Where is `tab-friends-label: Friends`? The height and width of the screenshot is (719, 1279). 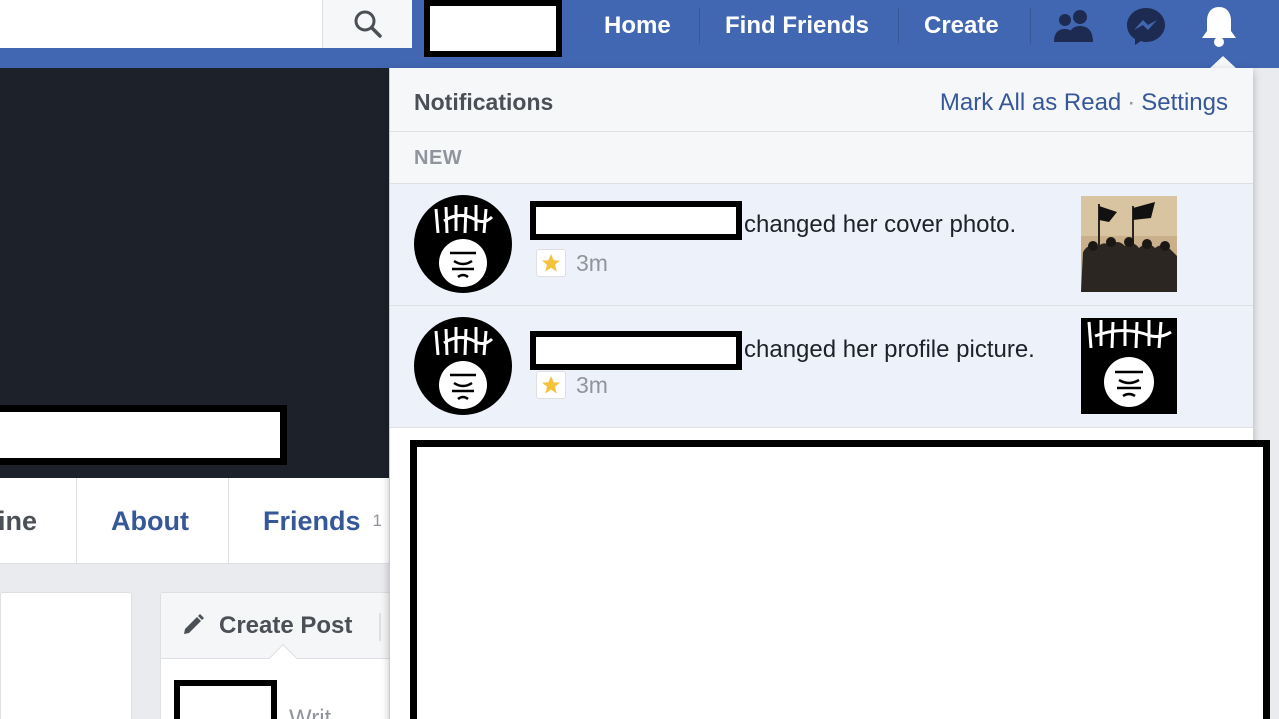
tab-friends-label: Friends is located at coordinates (312, 520).